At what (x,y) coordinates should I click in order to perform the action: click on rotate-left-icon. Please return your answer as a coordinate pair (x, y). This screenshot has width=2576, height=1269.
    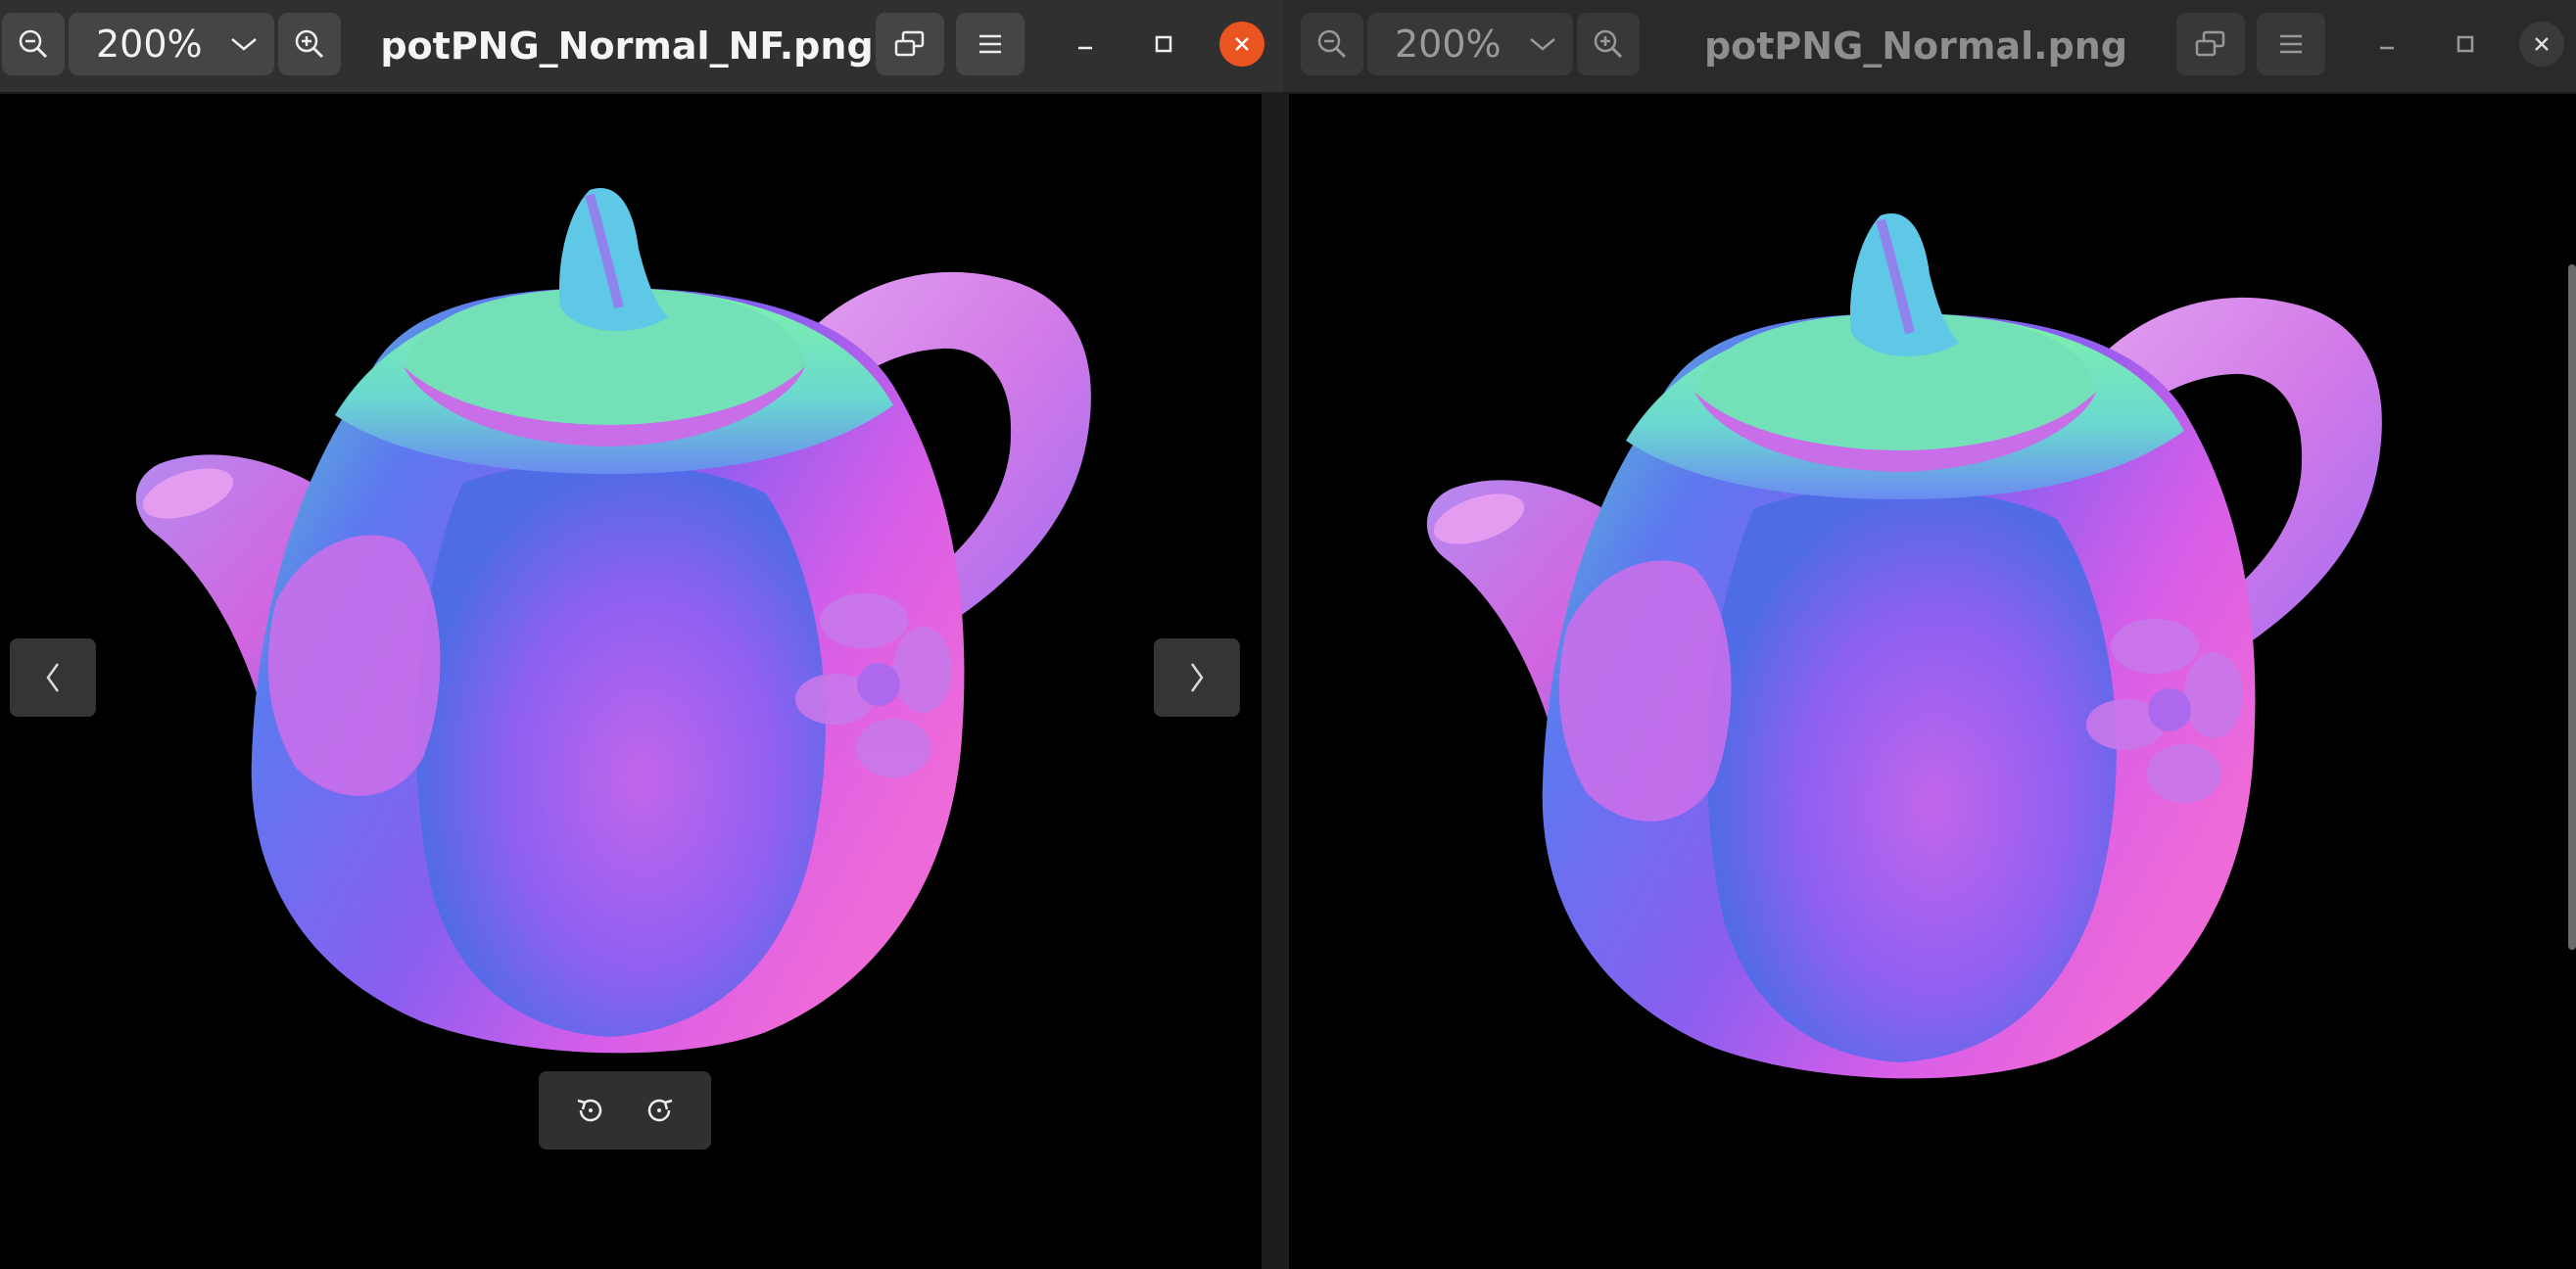
    Looking at the image, I should click on (590, 1110).